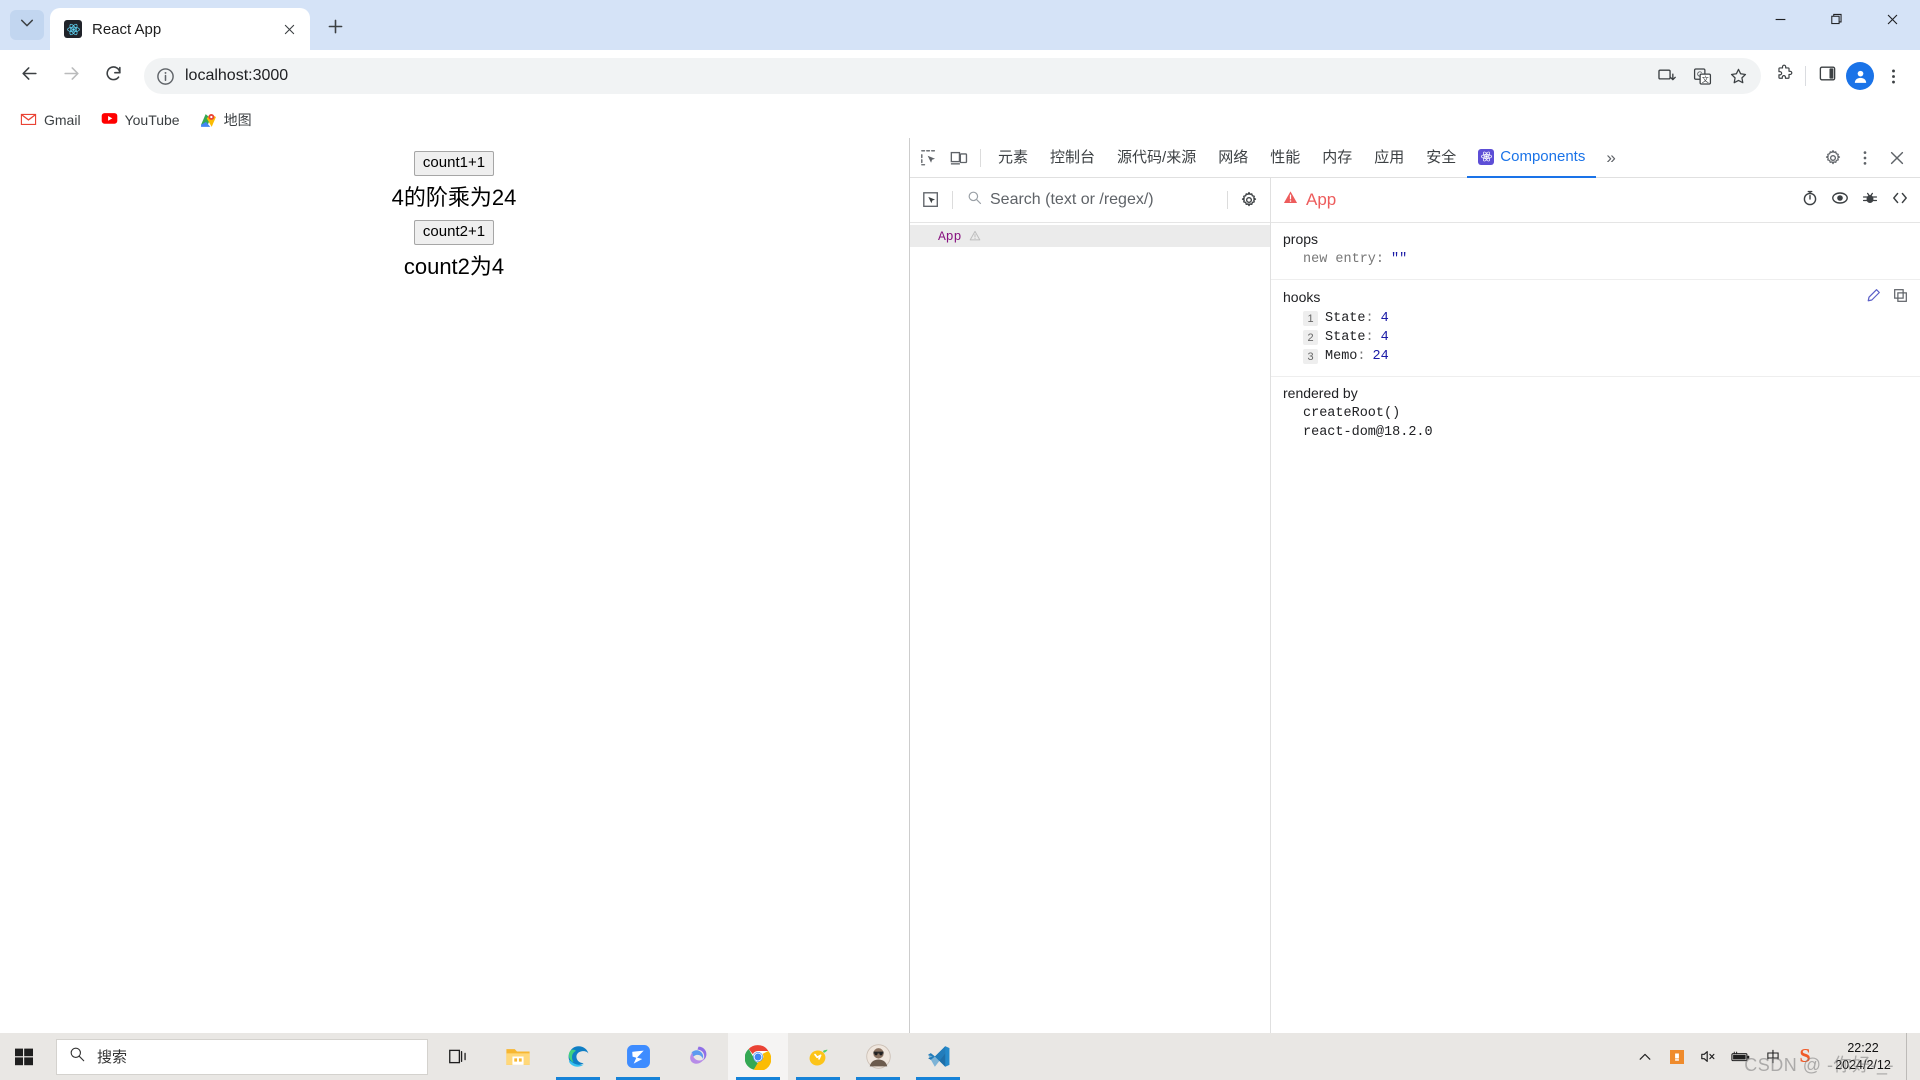 The image size is (1920, 1080). I want to click on windows-start-icon, so click(24, 1056).